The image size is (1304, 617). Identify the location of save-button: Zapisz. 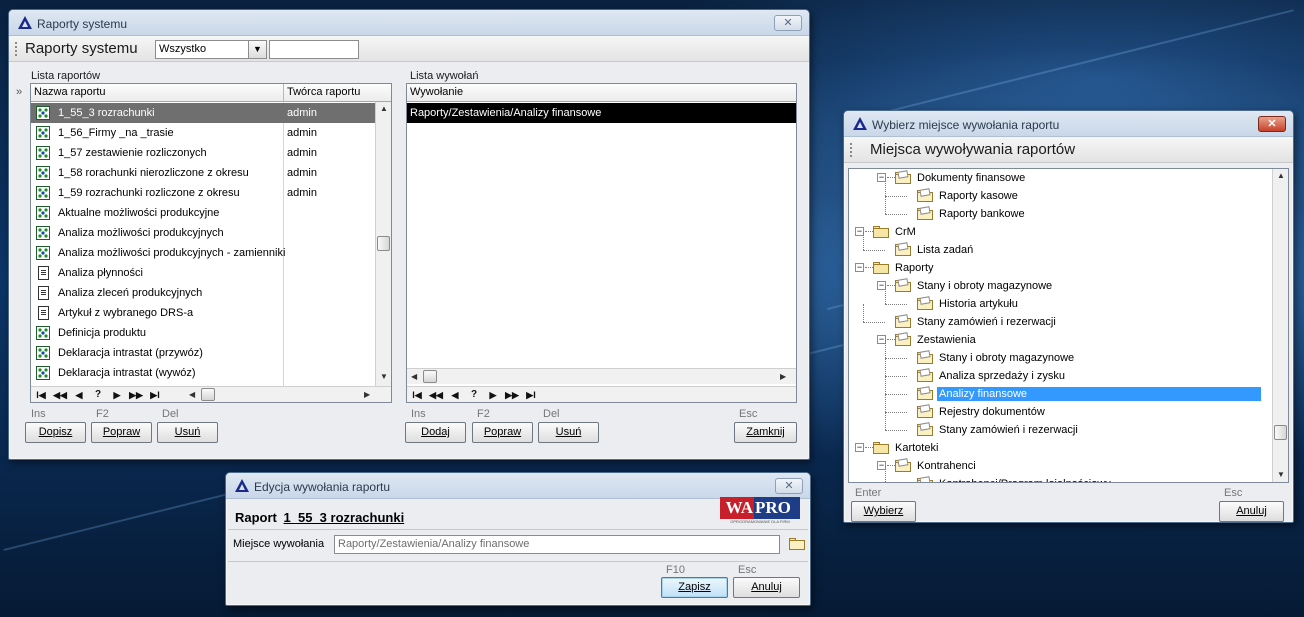
(694, 587).